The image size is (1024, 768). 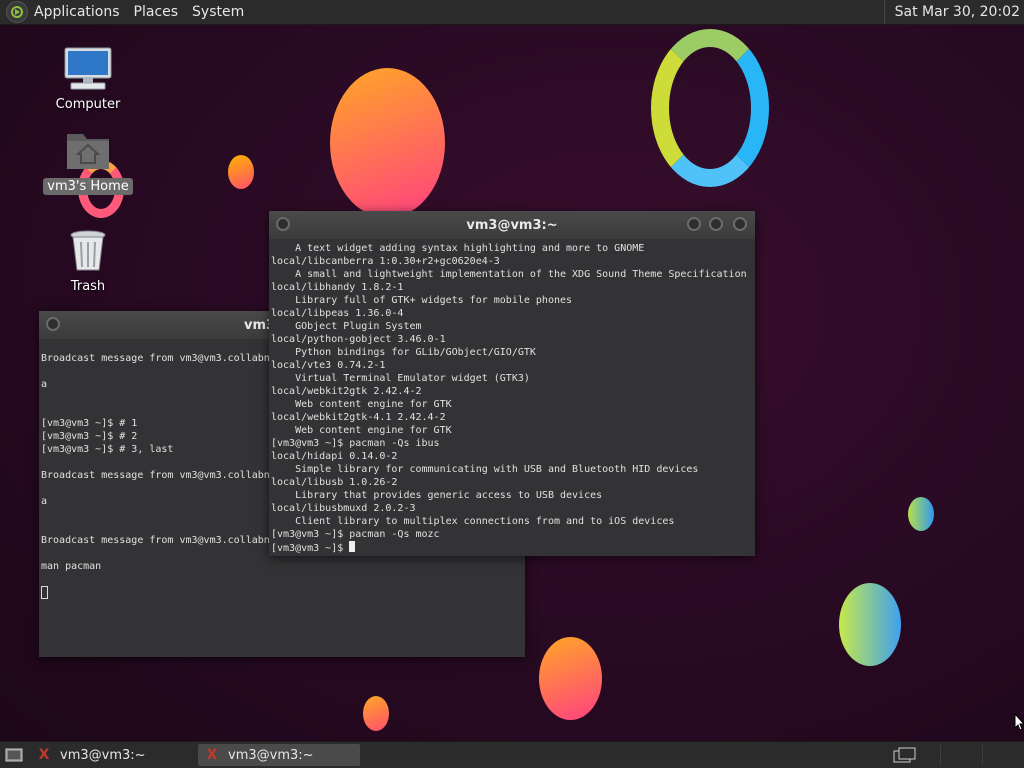 I want to click on wallpaper-ring, so click(x=710, y=108).